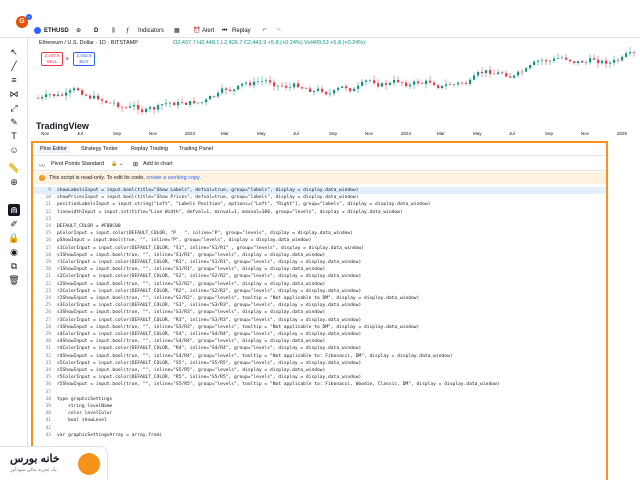  What do you see at coordinates (77, 164) in the screenshot?
I see `script-name: Pivot Points Standard` at bounding box center [77, 164].